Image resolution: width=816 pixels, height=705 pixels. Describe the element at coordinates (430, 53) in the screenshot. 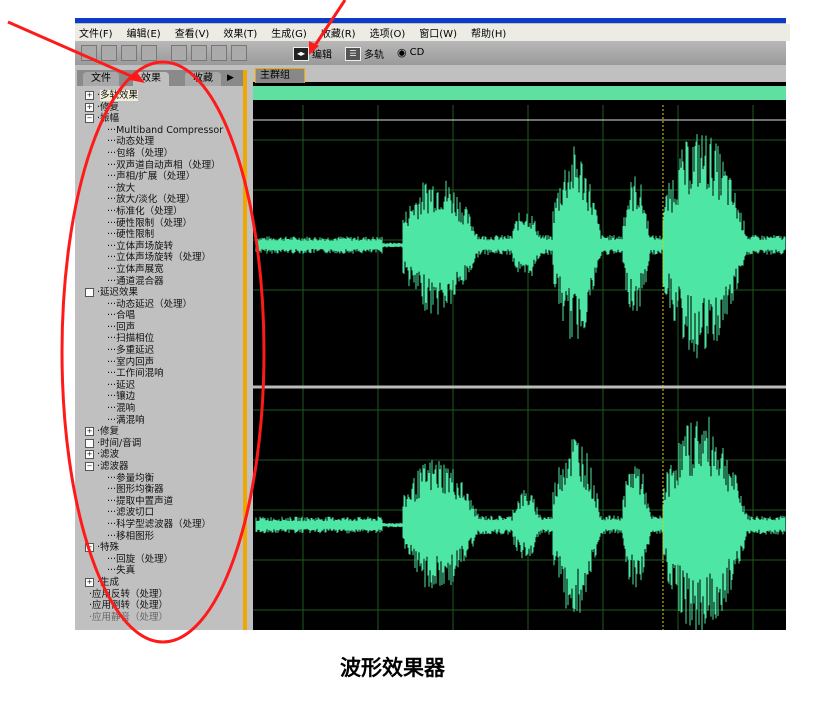

I see `toolbar: ◂▸ 编辑 ☰ 多轨 ◉ CD` at that location.